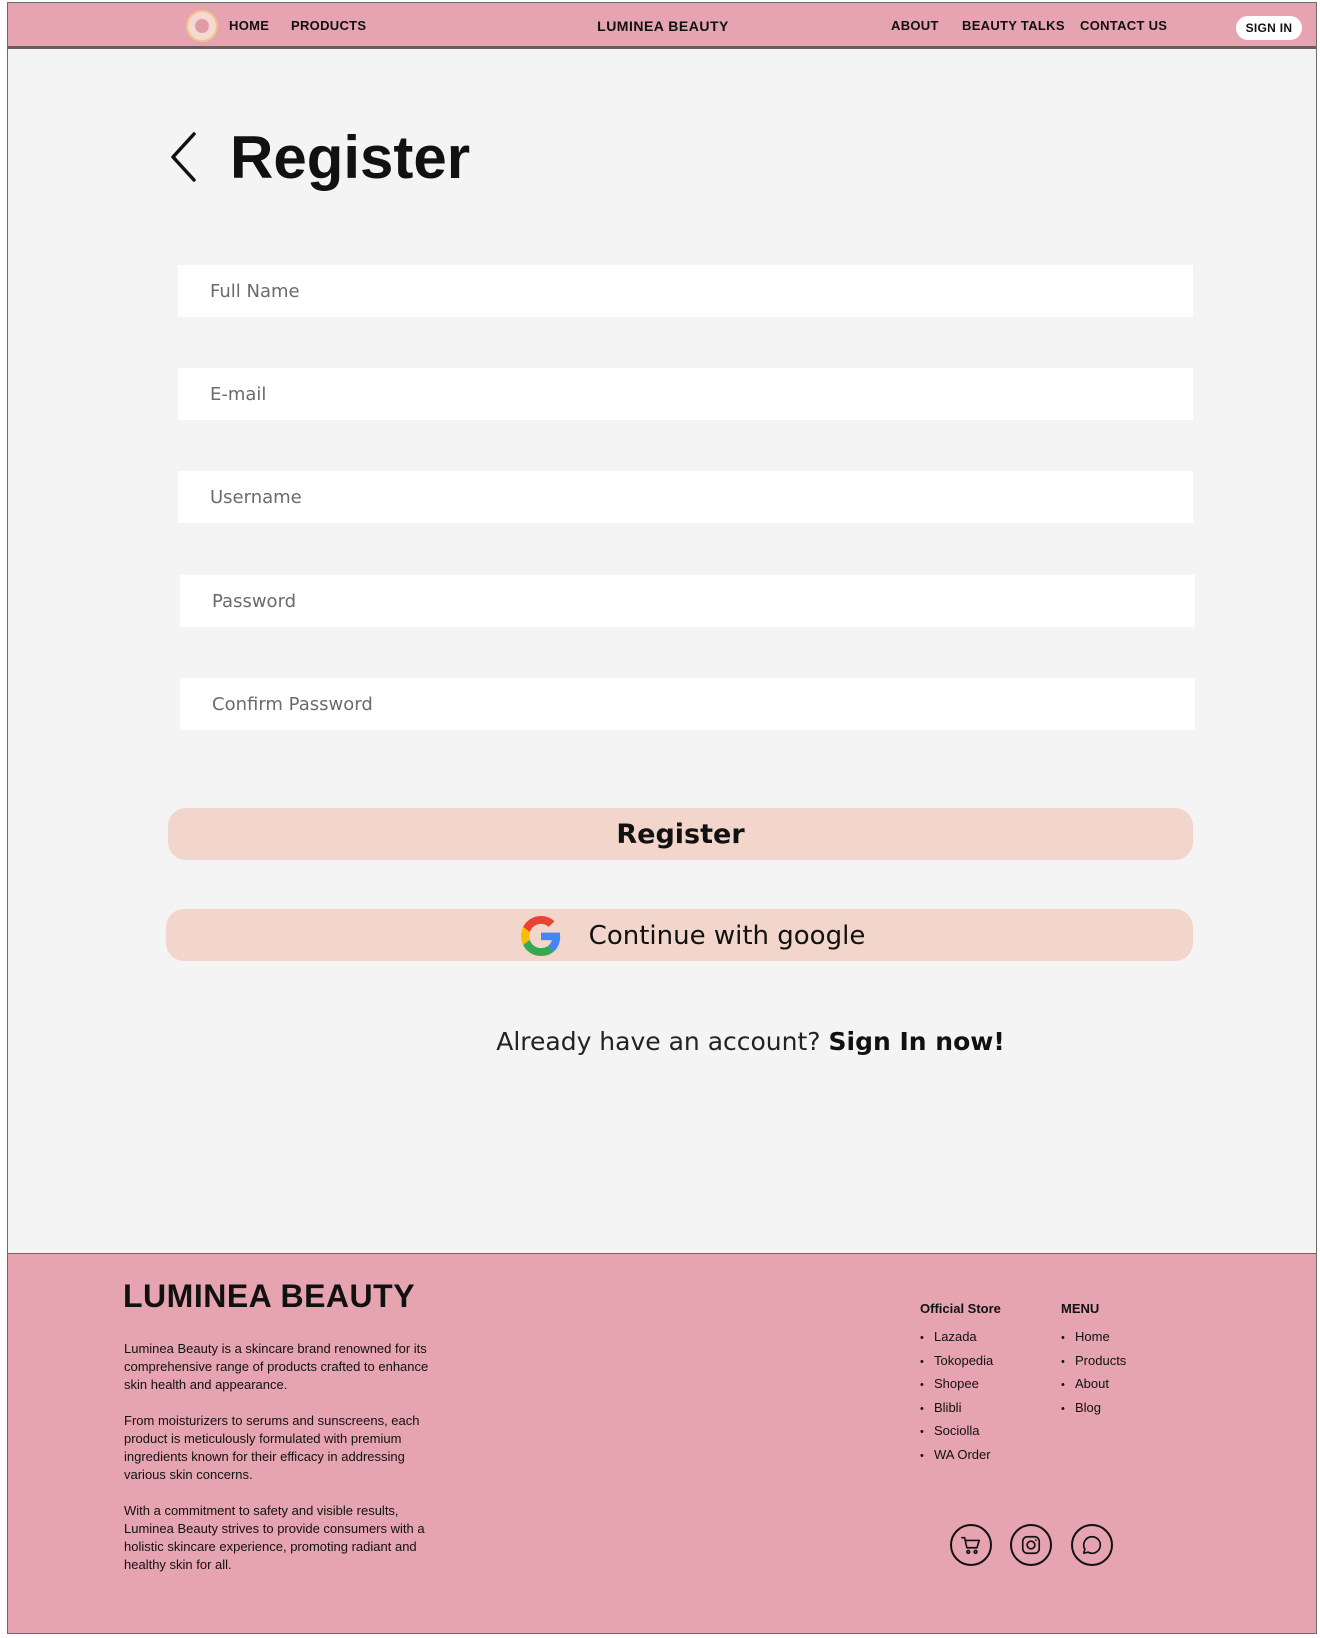 The width and height of the screenshot is (1320, 1638). Describe the element at coordinates (1092, 1545) in the screenshot. I see `whatsapp-icon` at that location.